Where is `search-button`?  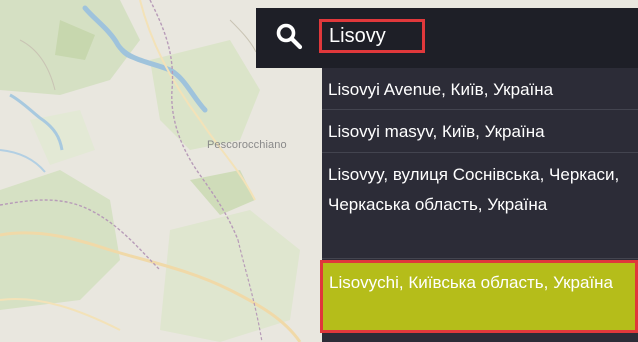 search-button is located at coordinates (289, 38).